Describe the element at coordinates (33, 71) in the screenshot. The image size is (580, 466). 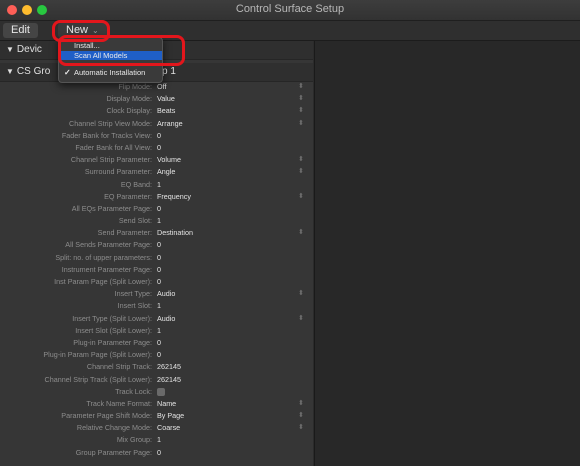
I see `cs-group-section-label: CS Gro` at that location.